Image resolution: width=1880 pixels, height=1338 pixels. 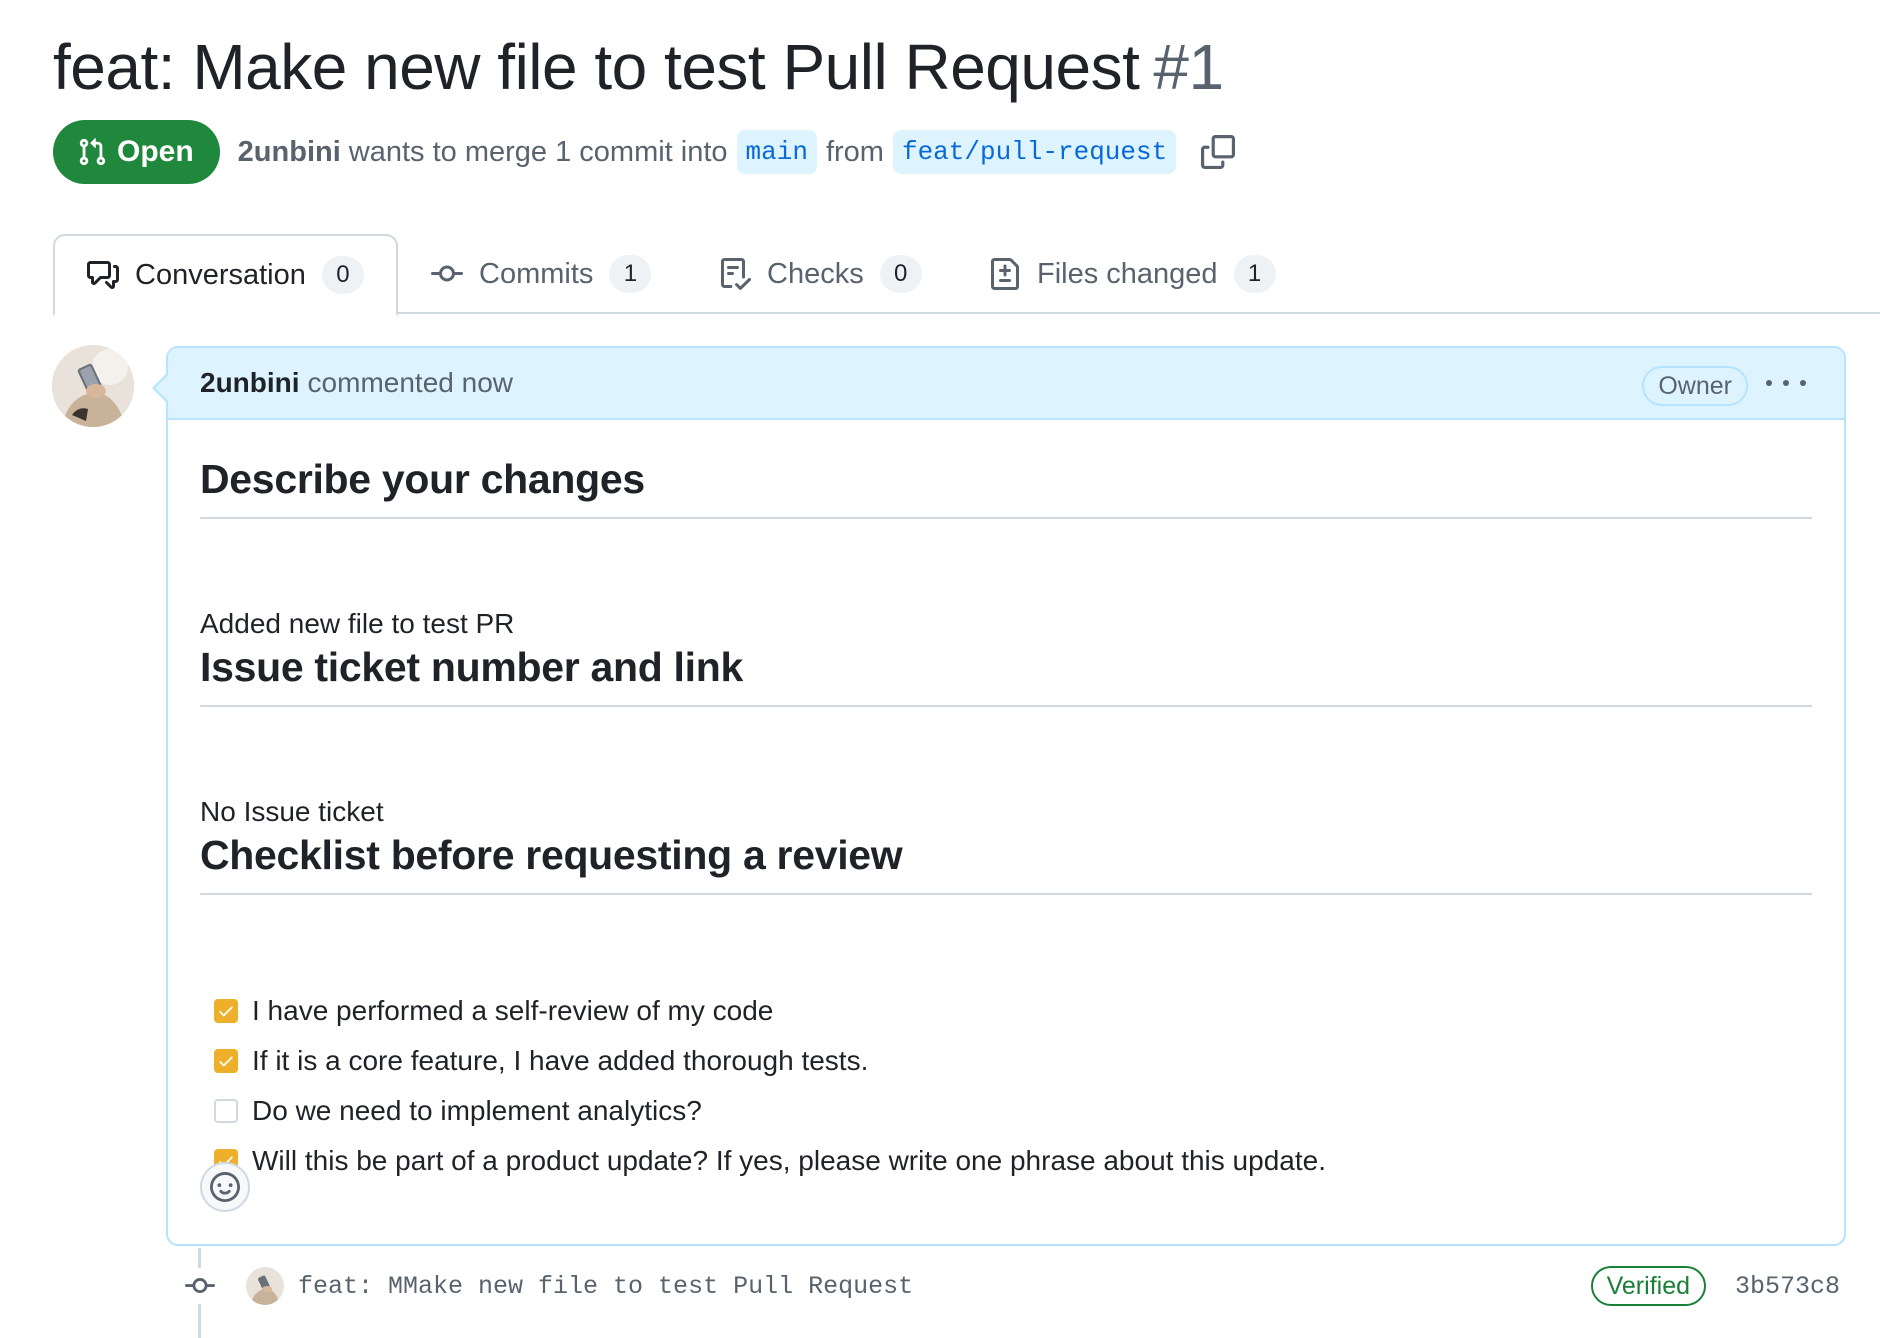 I want to click on tab-commits-counter: 1, so click(x=630, y=274).